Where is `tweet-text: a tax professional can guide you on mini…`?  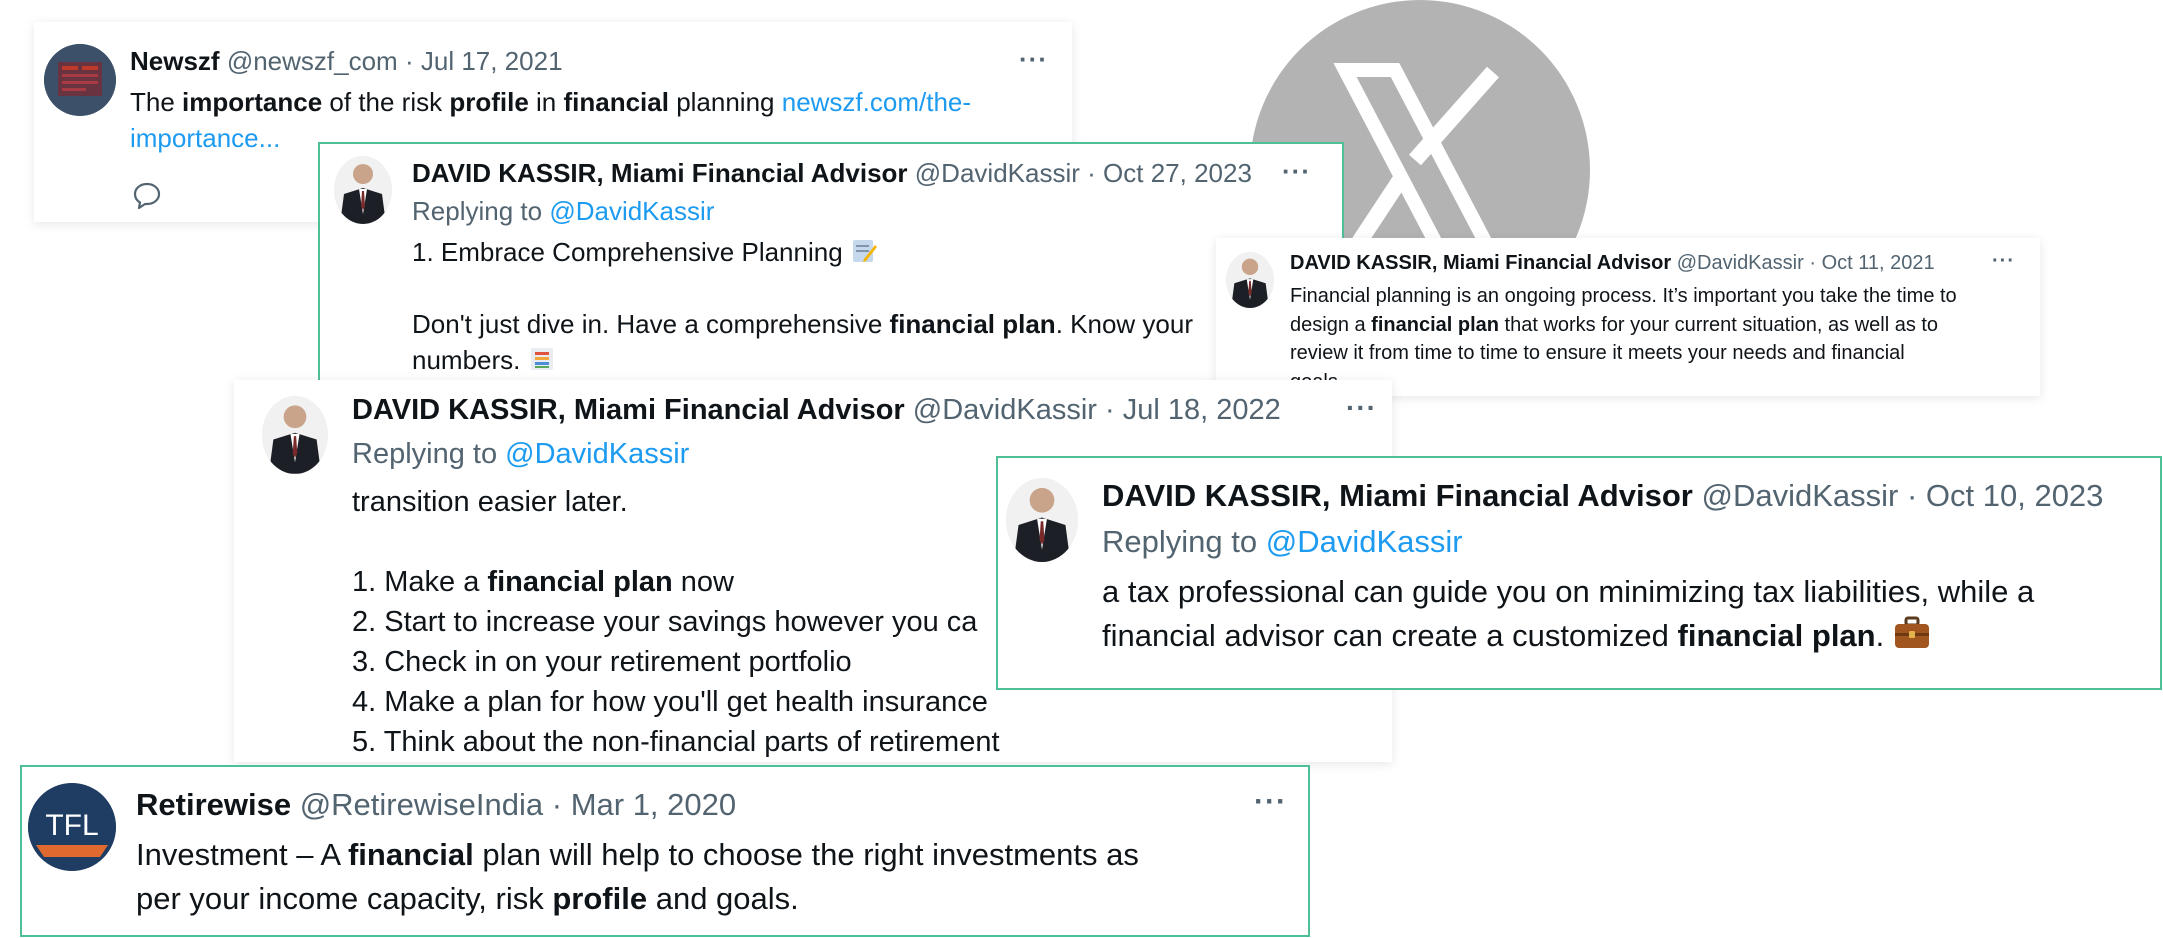
tweet-text: a tax professional can guide you on mini… is located at coordinates (1568, 613).